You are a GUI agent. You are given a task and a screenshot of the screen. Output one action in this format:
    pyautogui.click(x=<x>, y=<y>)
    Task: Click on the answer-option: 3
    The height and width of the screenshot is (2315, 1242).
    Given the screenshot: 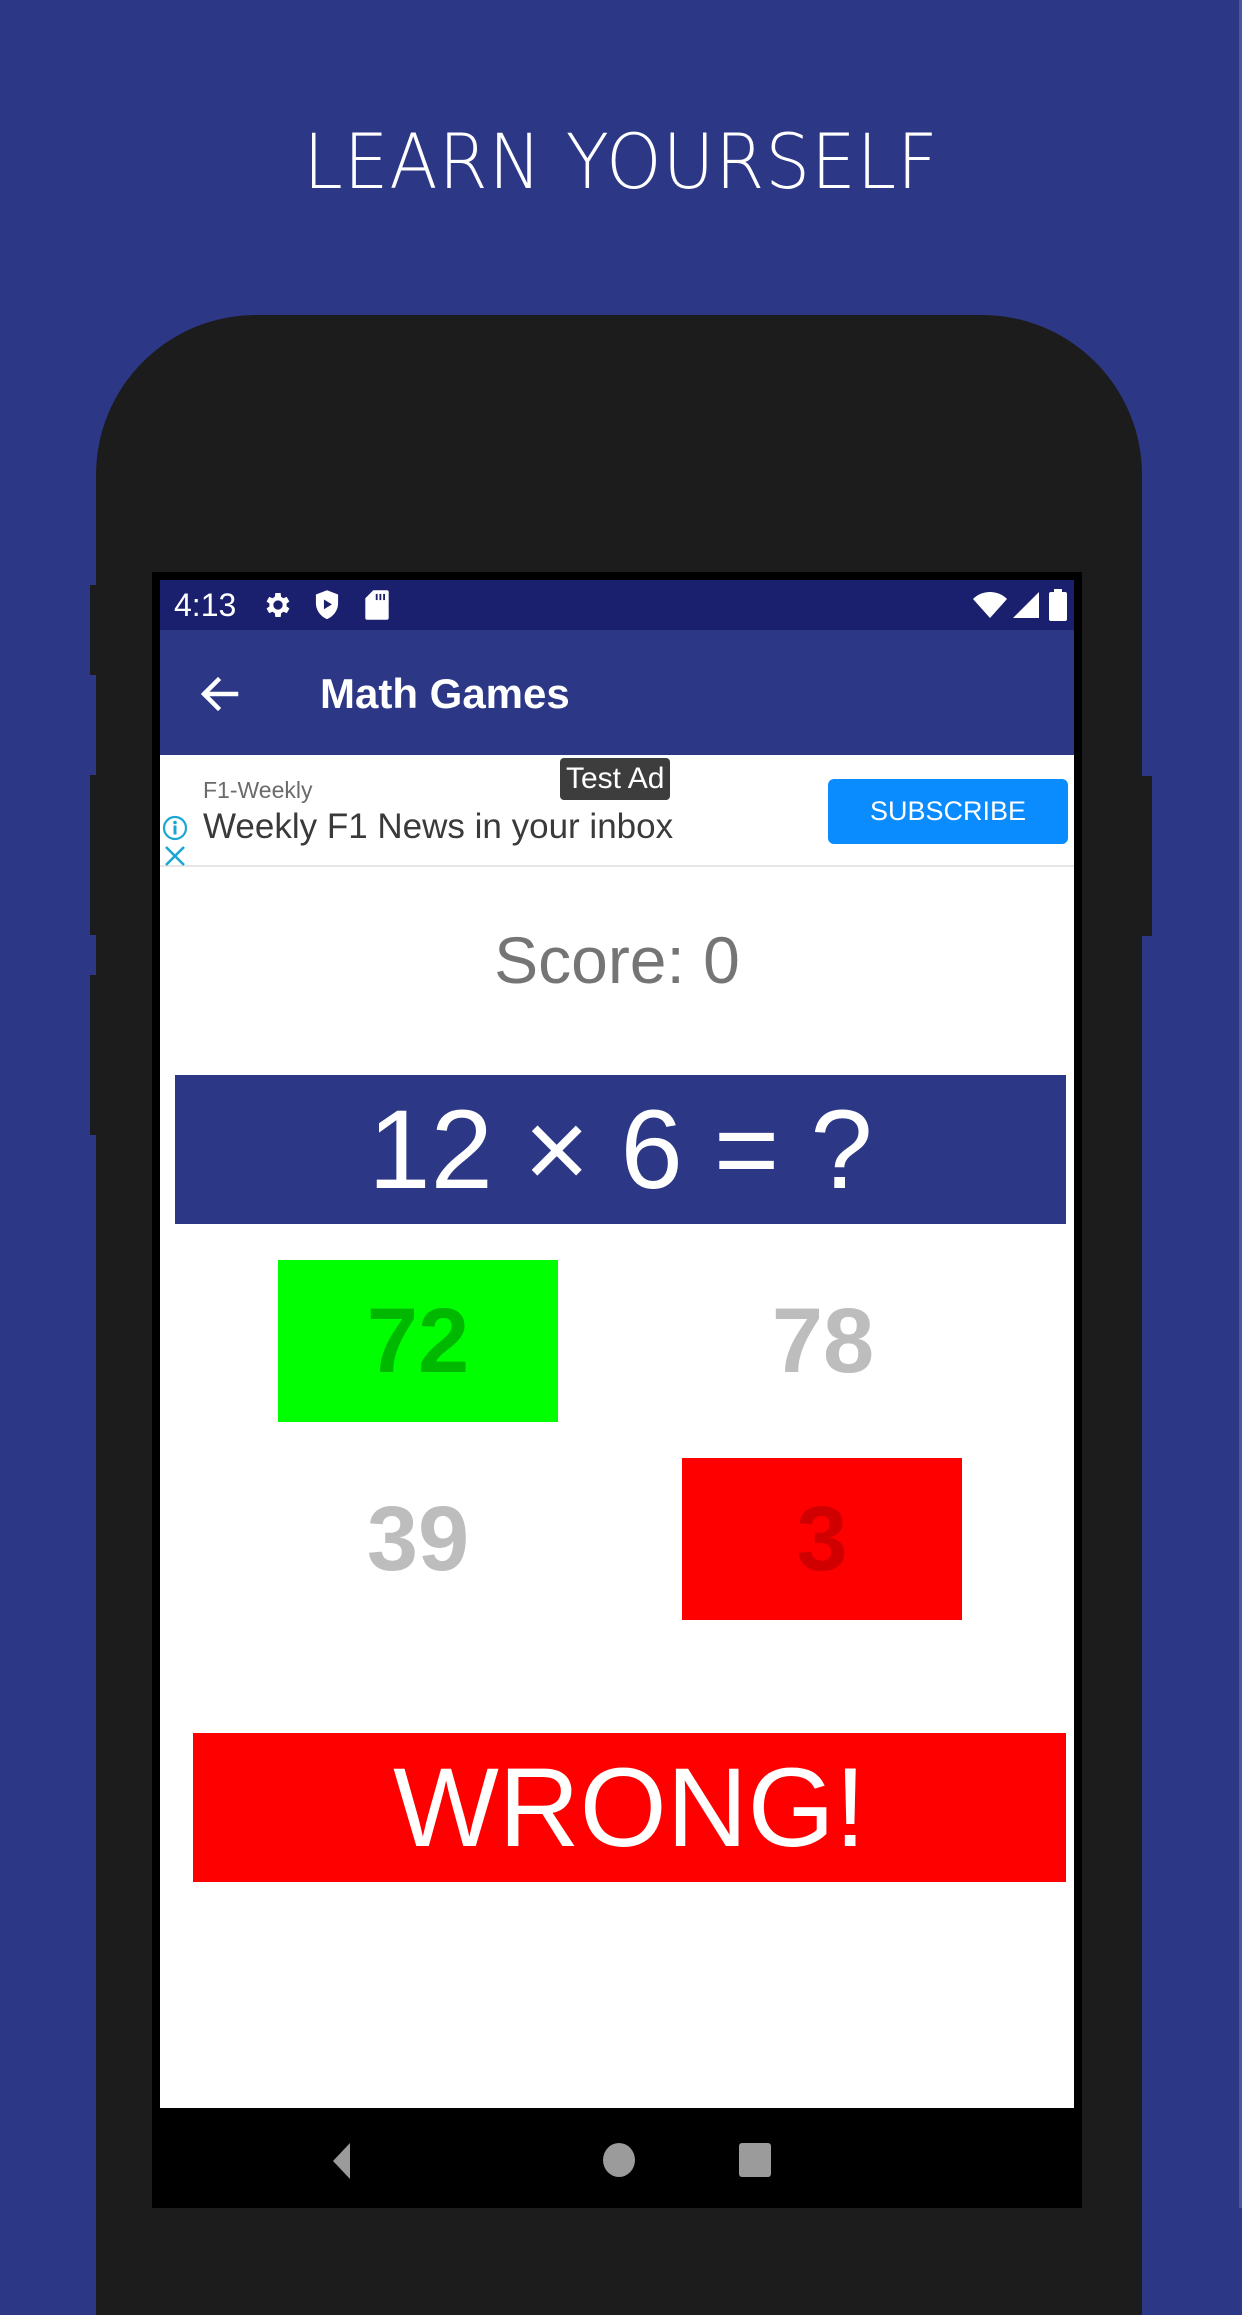 What is the action you would take?
    pyautogui.click(x=822, y=1539)
    